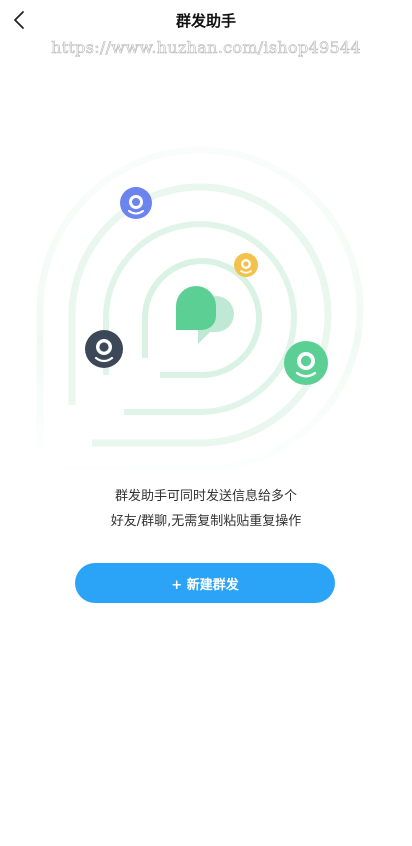 Image resolution: width=412 pixels, height=846 pixels. Describe the element at coordinates (205, 583) in the screenshot. I see `new-group-send-button: + 新建群发` at that location.